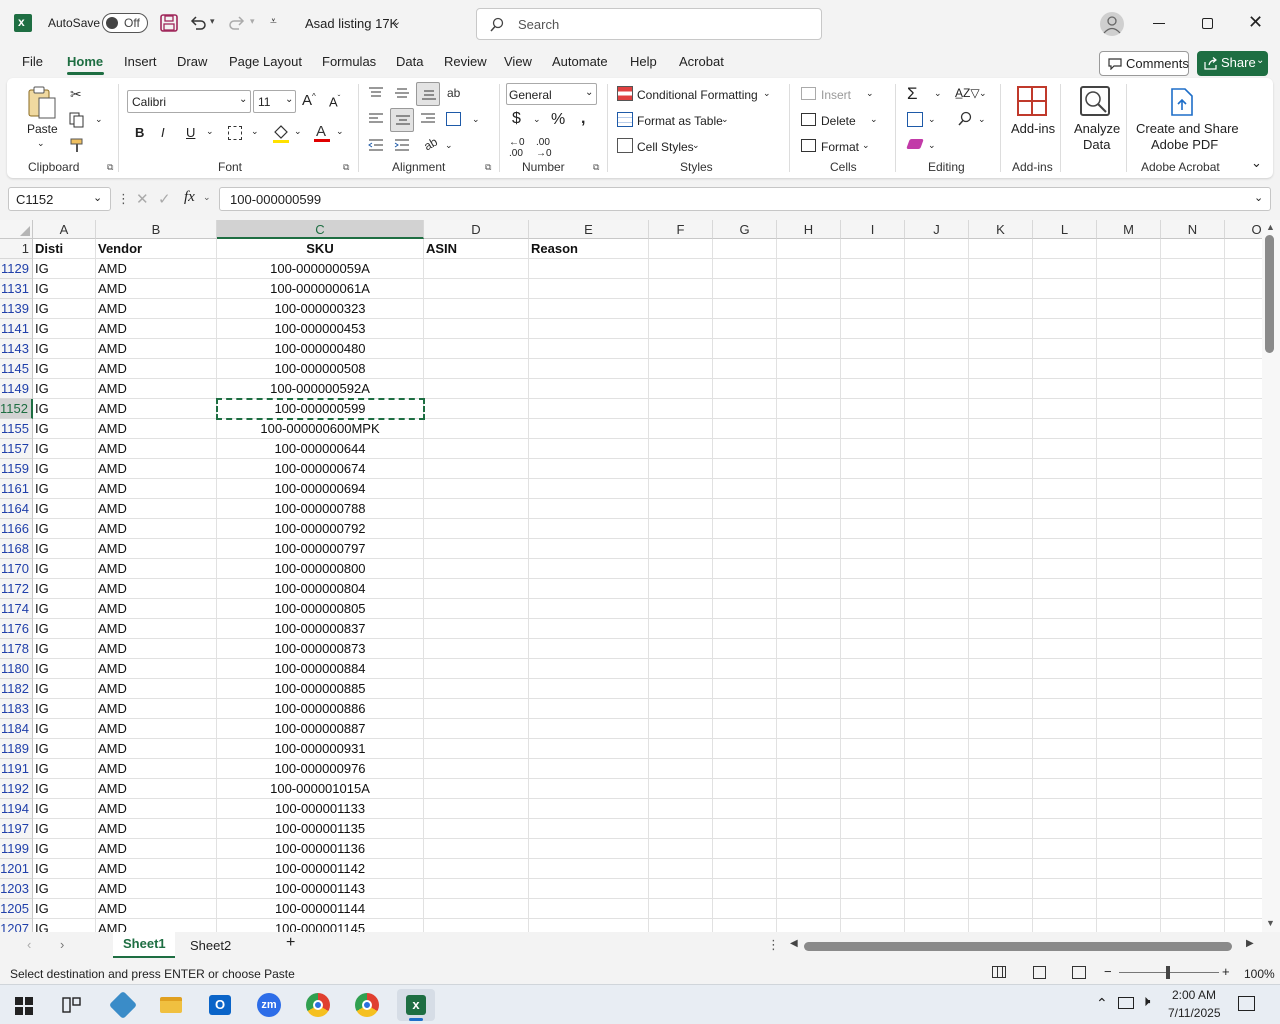 The image size is (1280, 1024). I want to click on autosum-icon: Σ, so click(912, 94).